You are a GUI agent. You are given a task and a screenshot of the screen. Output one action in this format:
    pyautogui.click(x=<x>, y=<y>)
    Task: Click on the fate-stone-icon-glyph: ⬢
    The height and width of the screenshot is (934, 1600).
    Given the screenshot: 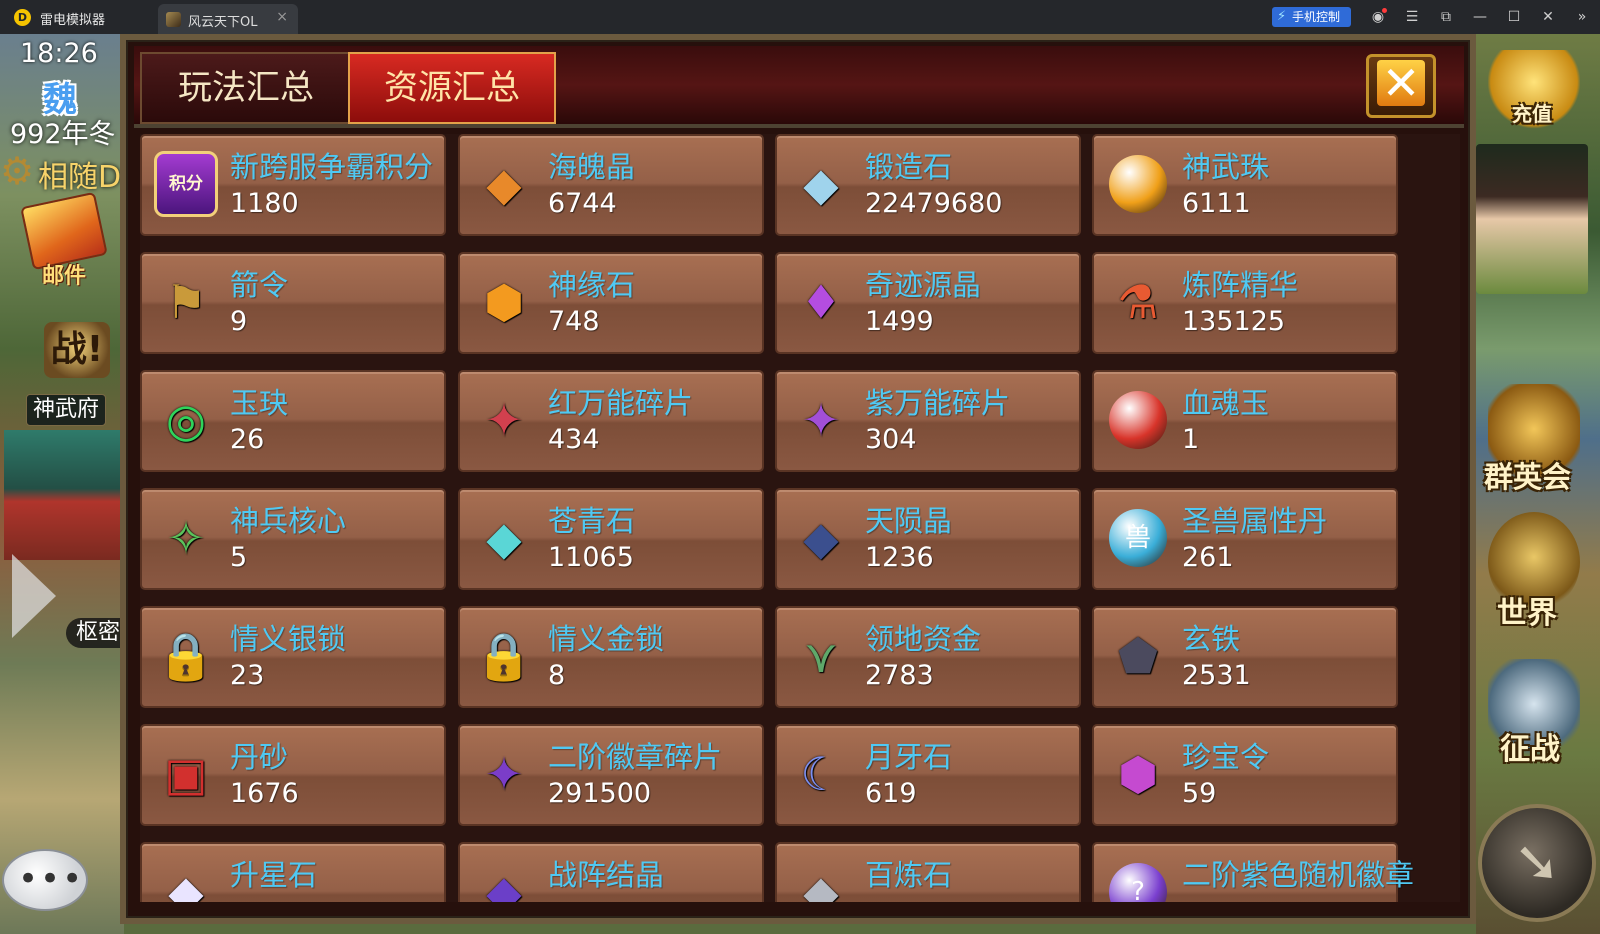 What is the action you would take?
    pyautogui.click(x=504, y=302)
    